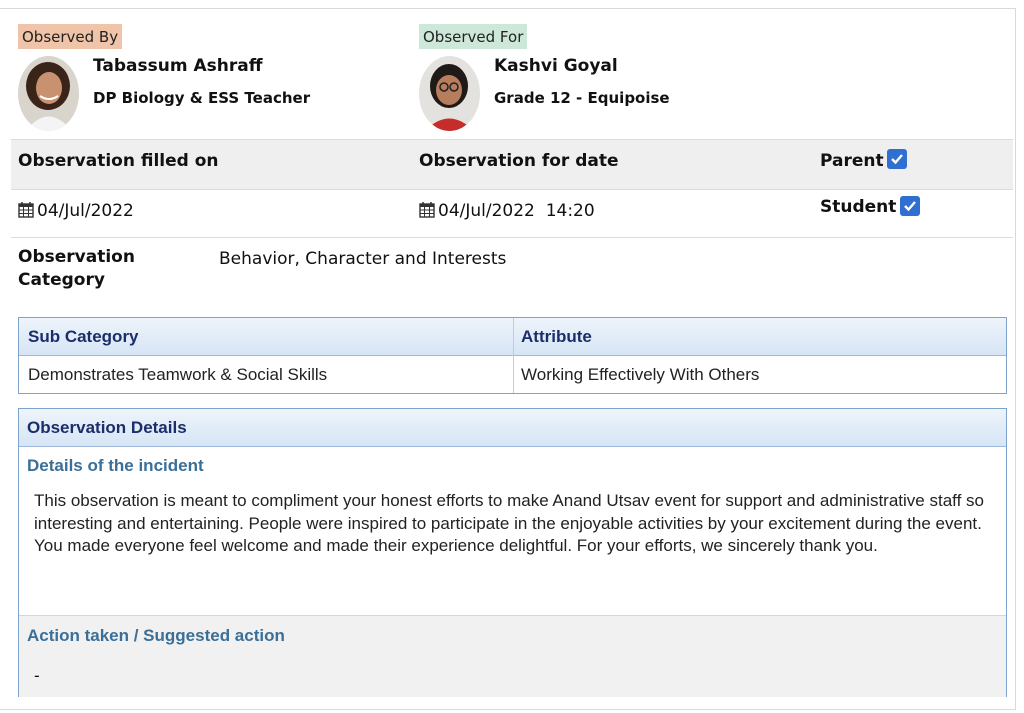 The image size is (1024, 713). What do you see at coordinates (83, 336) in the screenshot?
I see `header-sub-category: Sub Category` at bounding box center [83, 336].